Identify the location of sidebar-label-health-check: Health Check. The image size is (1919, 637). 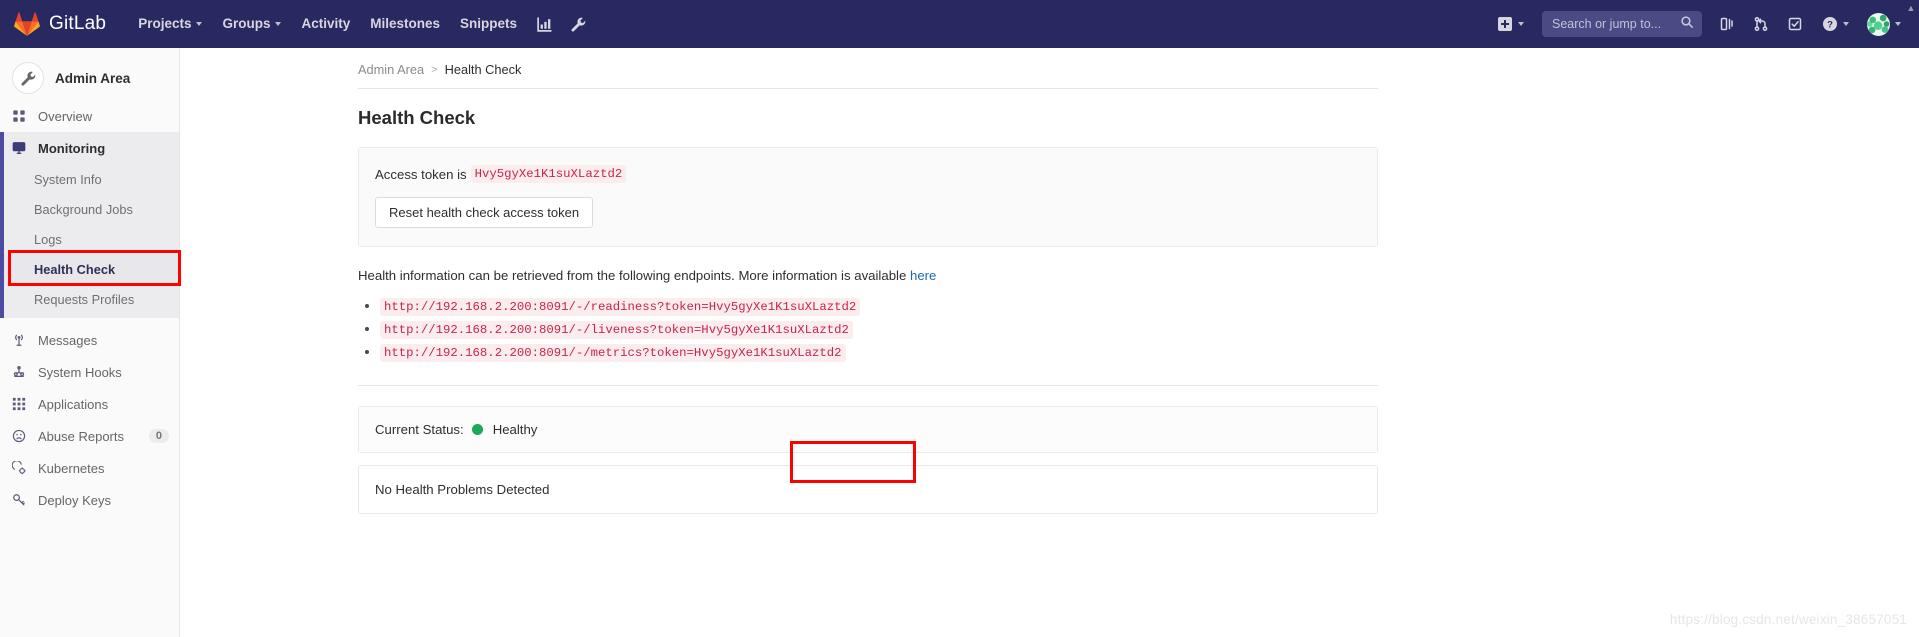
(75, 269).